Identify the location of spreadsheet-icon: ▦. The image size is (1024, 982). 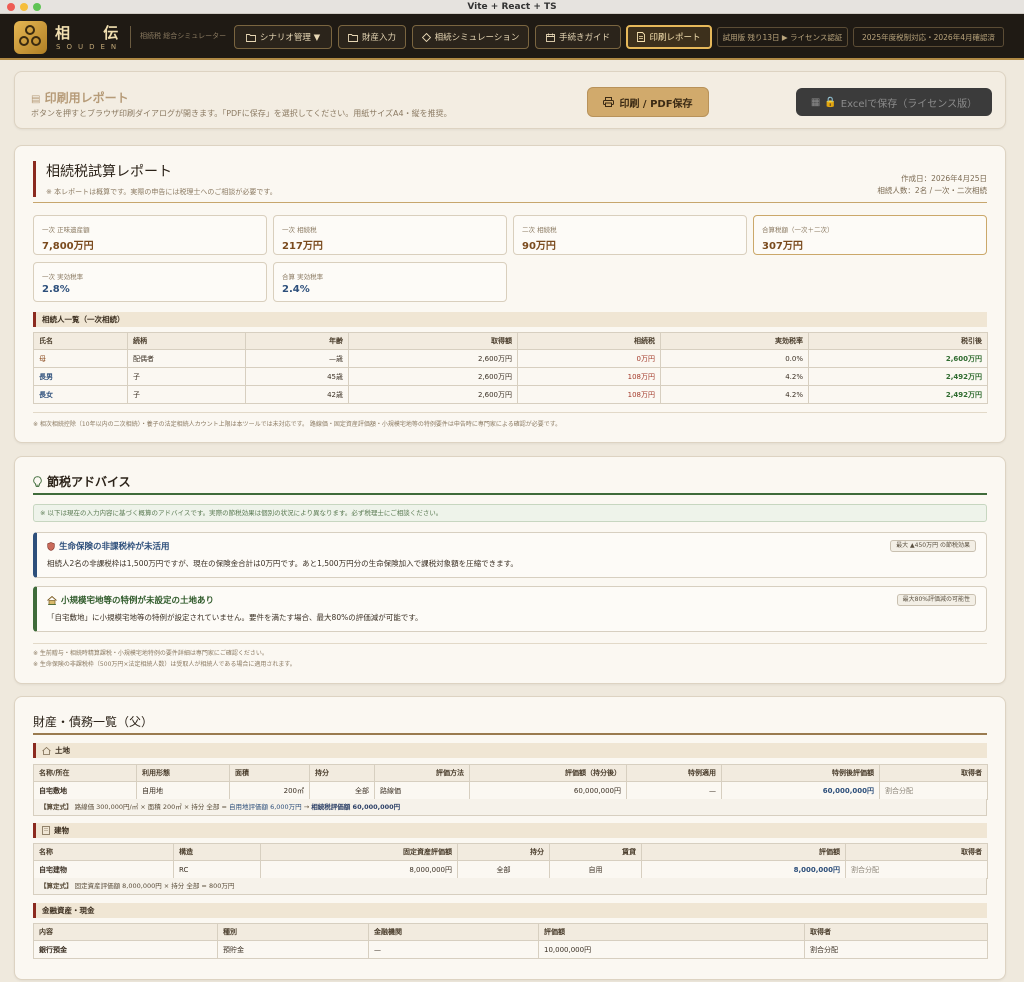
(815, 102).